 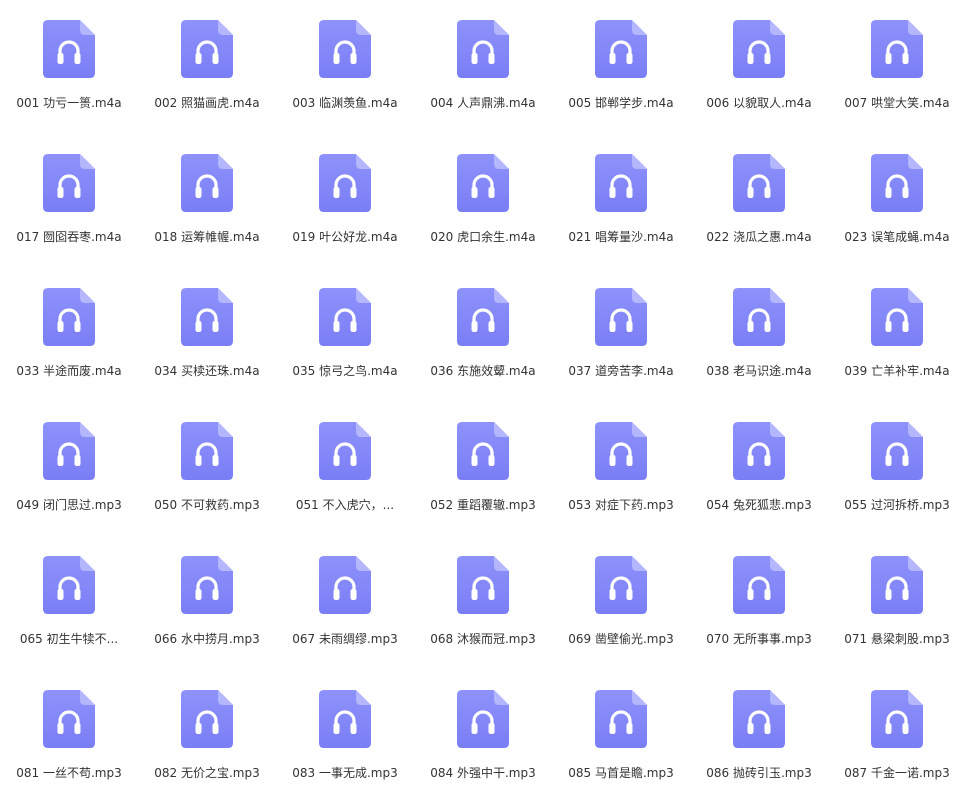 I want to click on file-item: 049 闭门思过.mp3, so click(x=69, y=467).